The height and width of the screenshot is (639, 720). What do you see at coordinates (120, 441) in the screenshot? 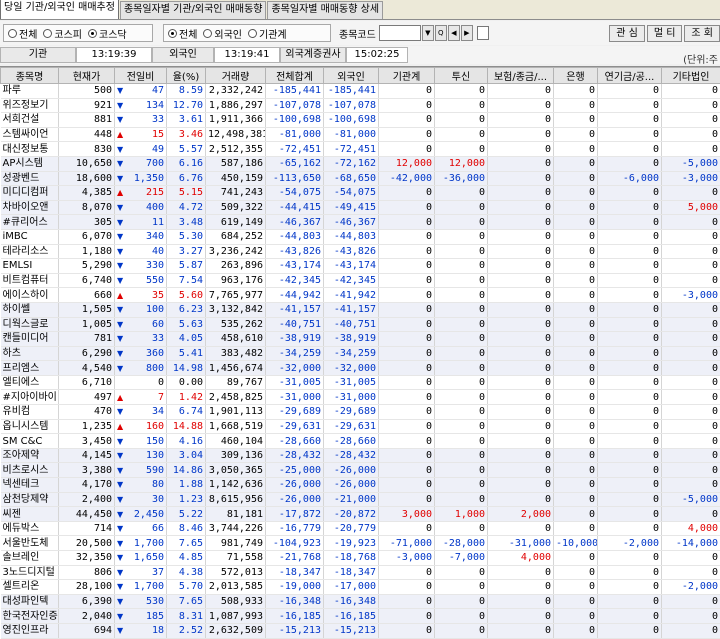
I see `down-triangle-icon: ▼` at bounding box center [120, 441].